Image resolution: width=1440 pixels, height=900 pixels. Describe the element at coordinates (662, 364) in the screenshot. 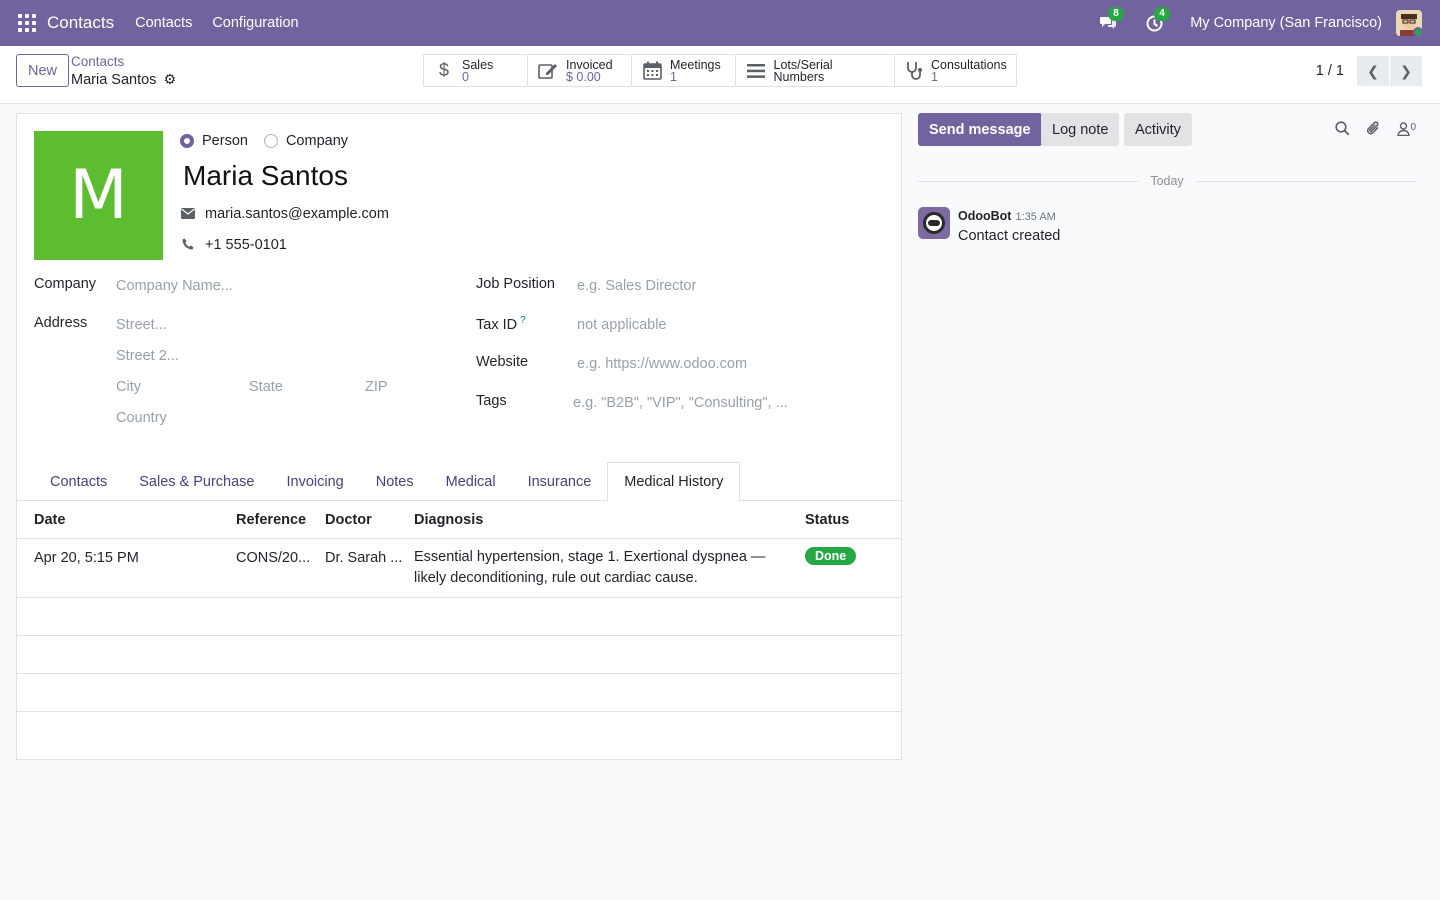

I see `website-input: e.g. https://www.odoo.com` at that location.